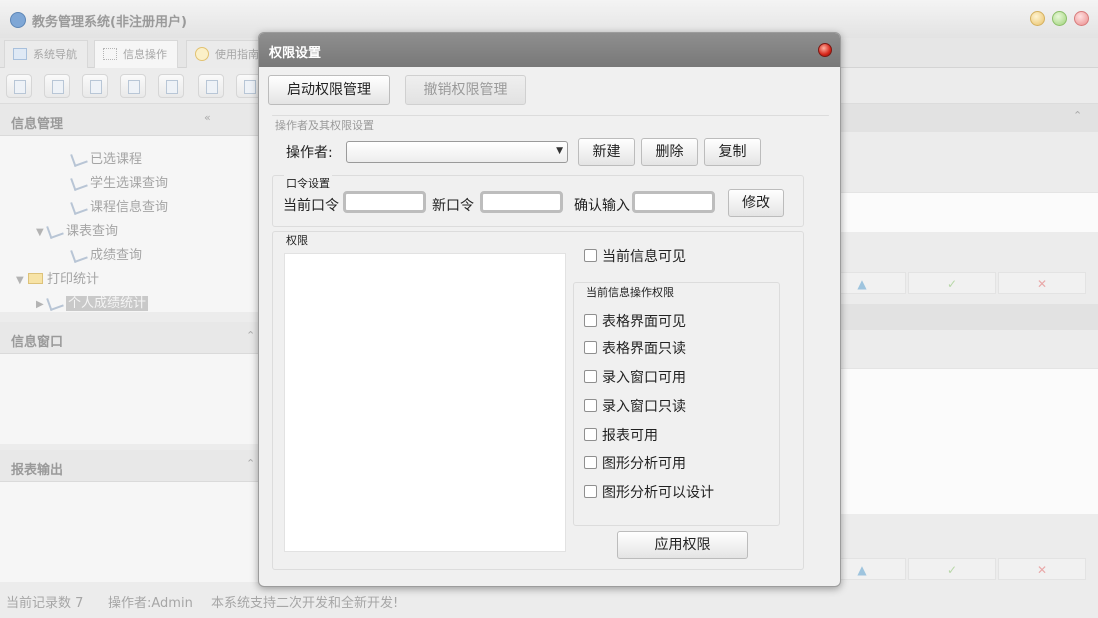 This screenshot has height=618, width=1098. Describe the element at coordinates (673, 202) in the screenshot. I see `confirm-password-input` at that location.